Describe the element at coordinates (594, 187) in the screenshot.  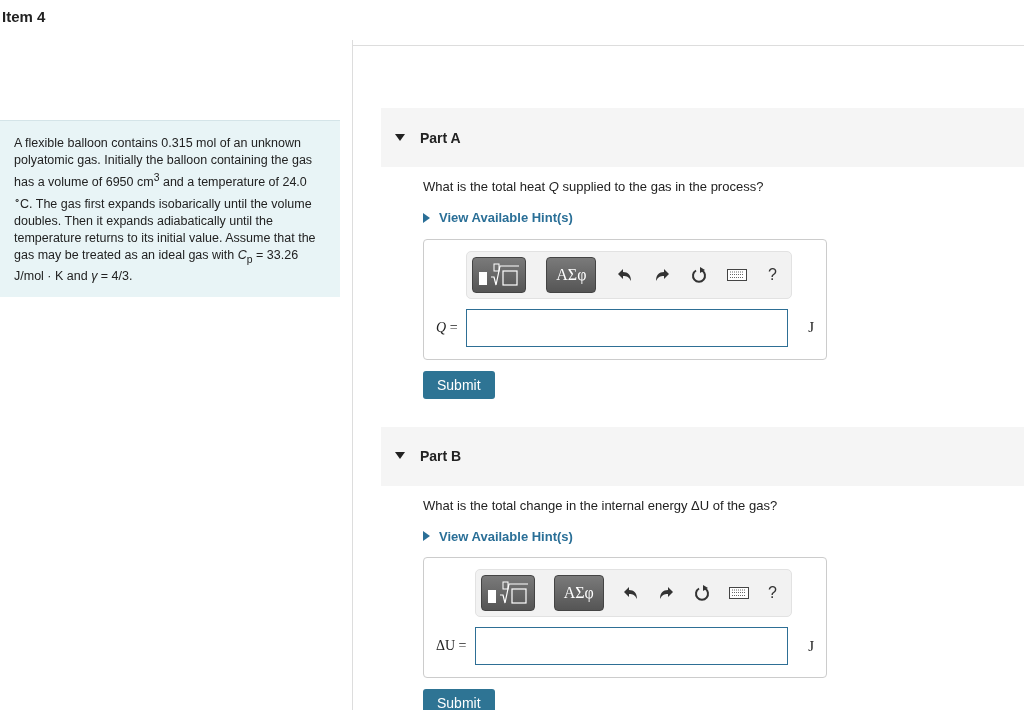
I see `question-text: What is the total heat Q supplied to the gas in the process?` at that location.